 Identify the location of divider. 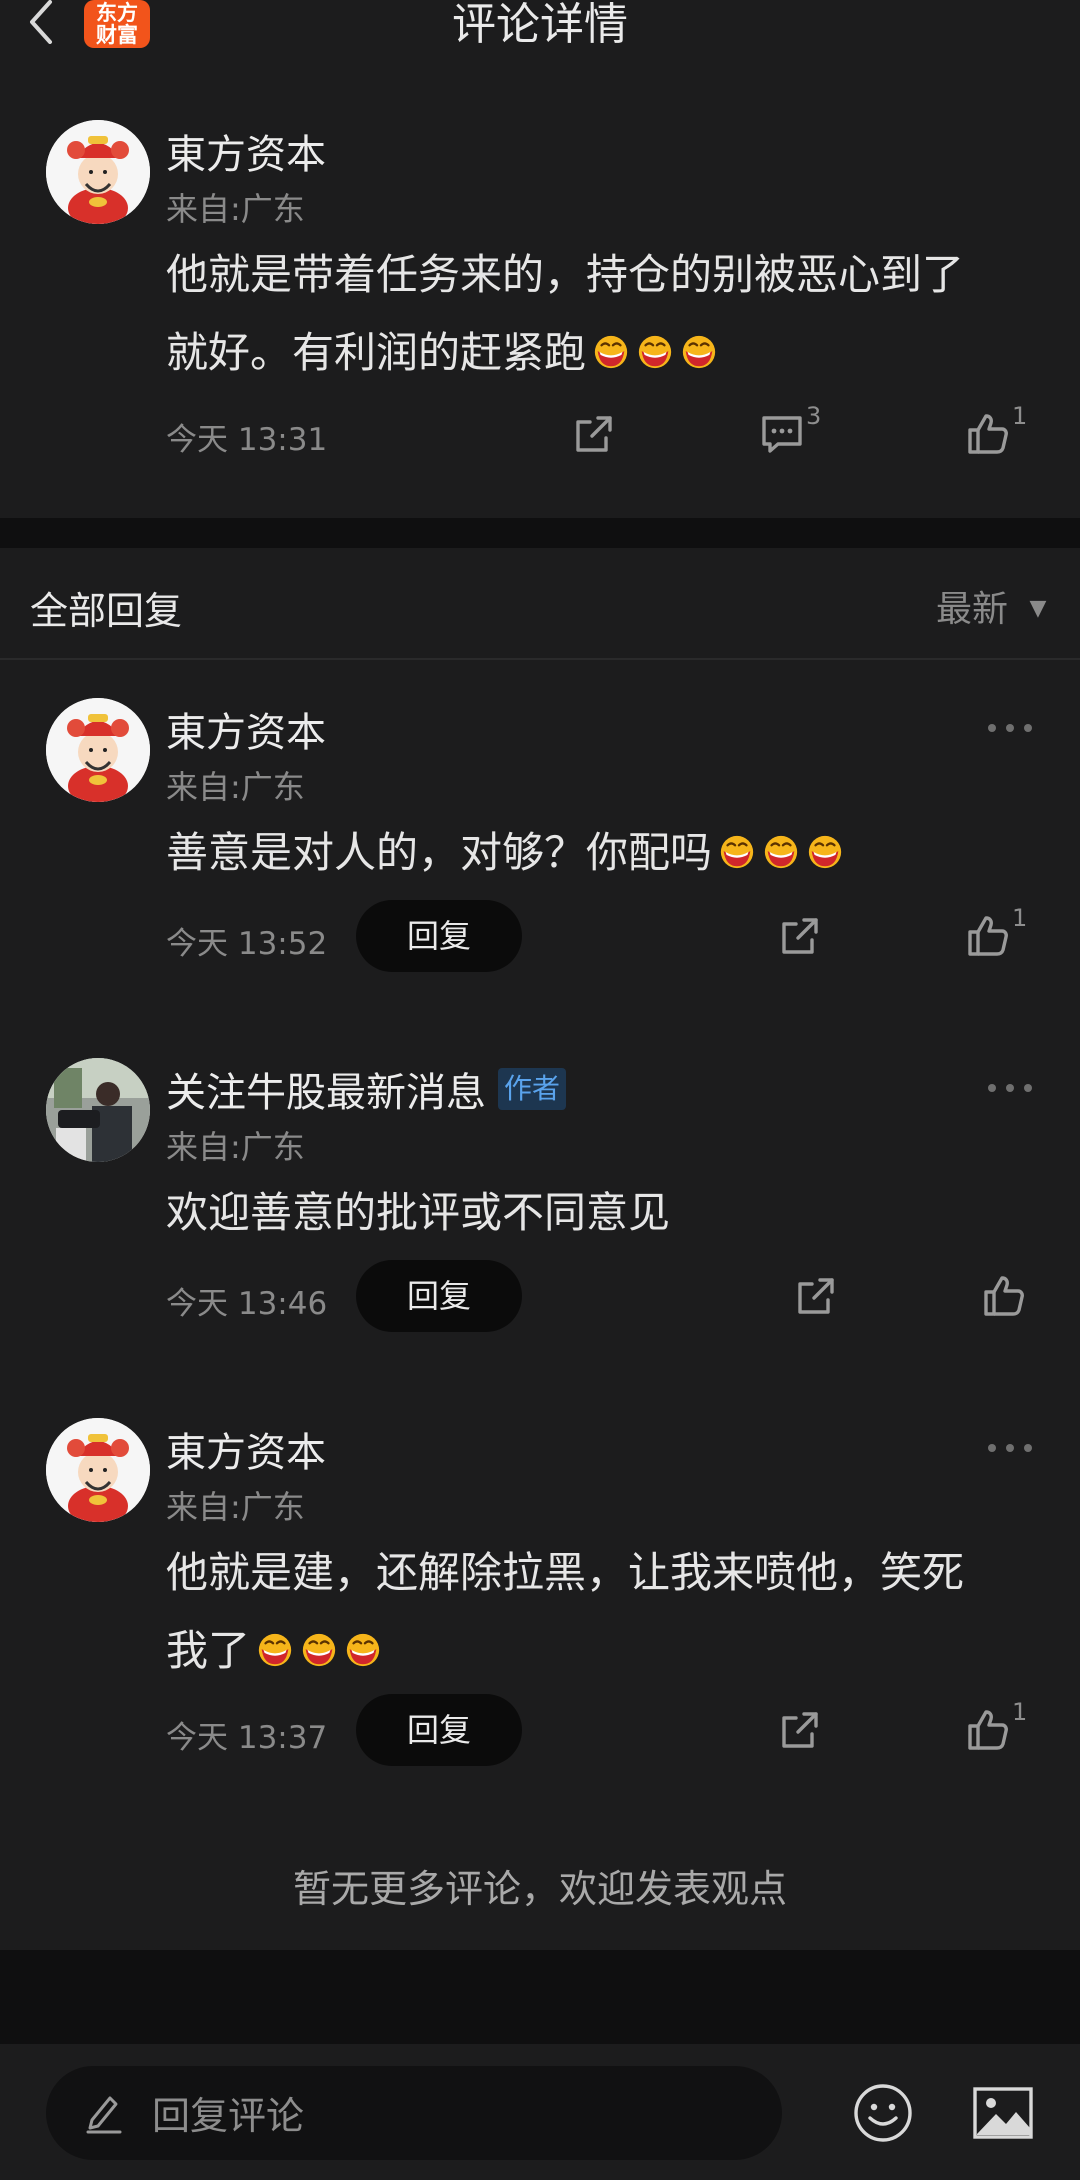
(540, 659).